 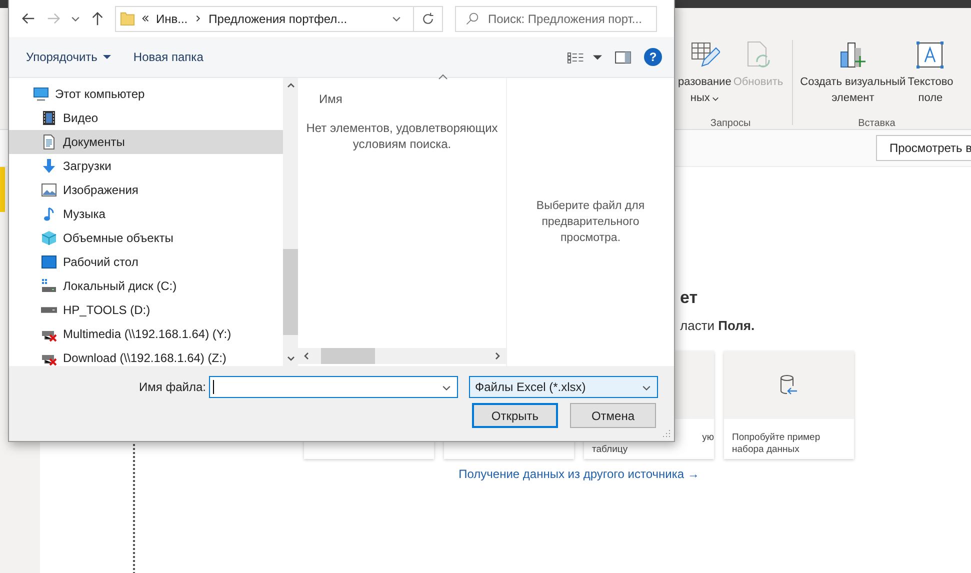 What do you see at coordinates (146, 262) in the screenshot?
I see `nav-item: Рабочий стол` at bounding box center [146, 262].